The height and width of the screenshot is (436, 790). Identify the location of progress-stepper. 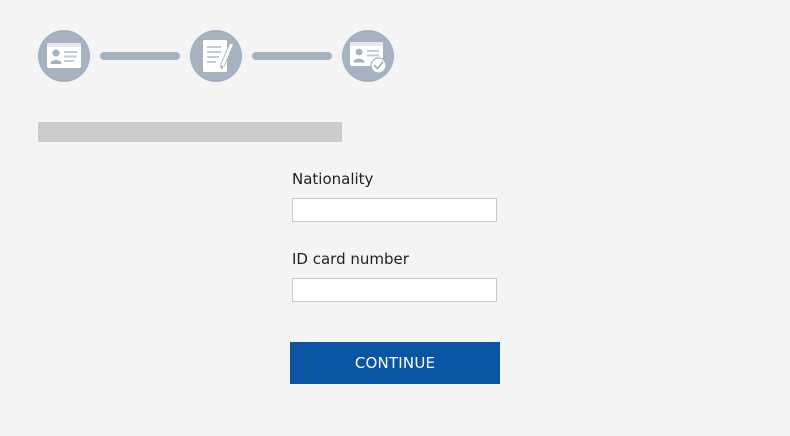
(218, 57).